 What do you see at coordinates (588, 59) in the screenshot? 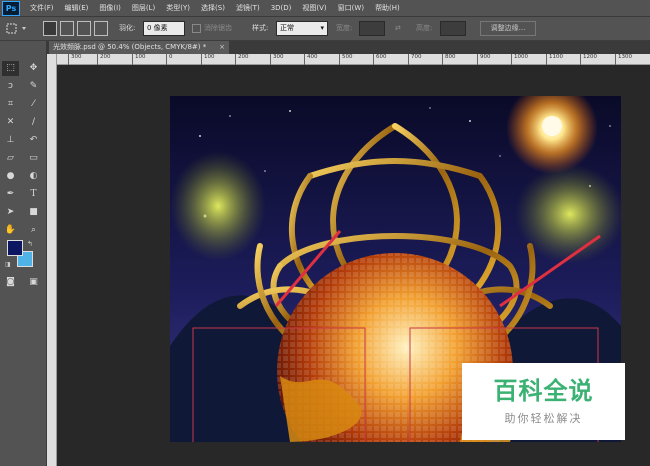
I see `ruler-tick-label: 1200` at bounding box center [588, 59].